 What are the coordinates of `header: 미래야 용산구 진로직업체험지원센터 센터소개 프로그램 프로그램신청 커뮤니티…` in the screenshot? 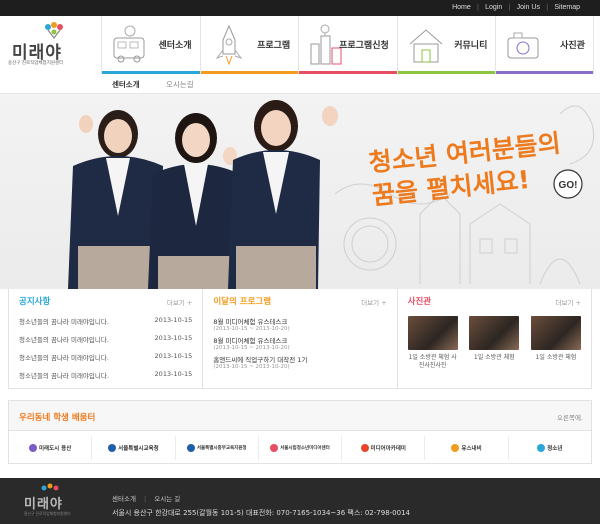 It's located at (300, 45).